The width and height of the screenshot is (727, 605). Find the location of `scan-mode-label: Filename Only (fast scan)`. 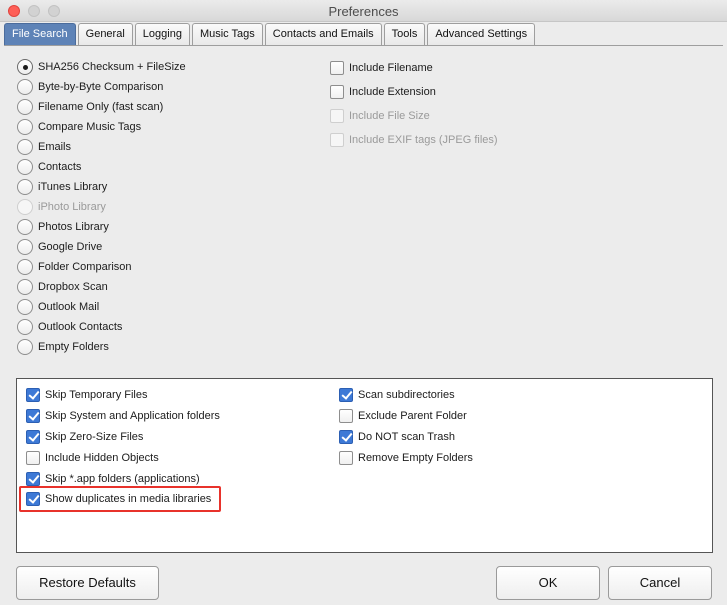

scan-mode-label: Filename Only (fast scan) is located at coordinates (101, 107).